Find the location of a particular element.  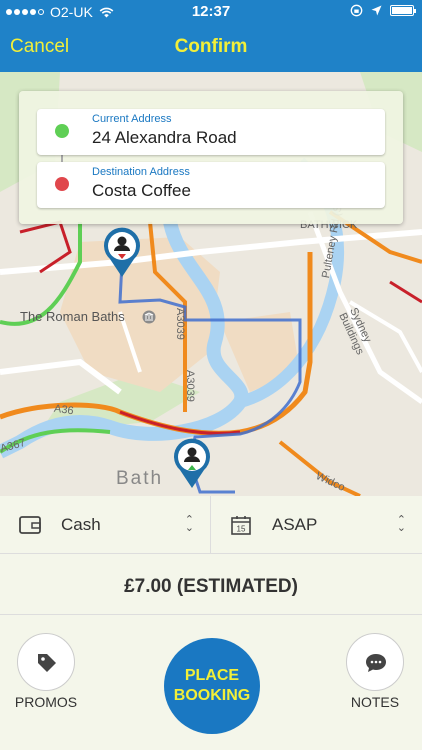

top-bar: O2-UK 12:37 Cancel Confirm is located at coordinates (211, 36).